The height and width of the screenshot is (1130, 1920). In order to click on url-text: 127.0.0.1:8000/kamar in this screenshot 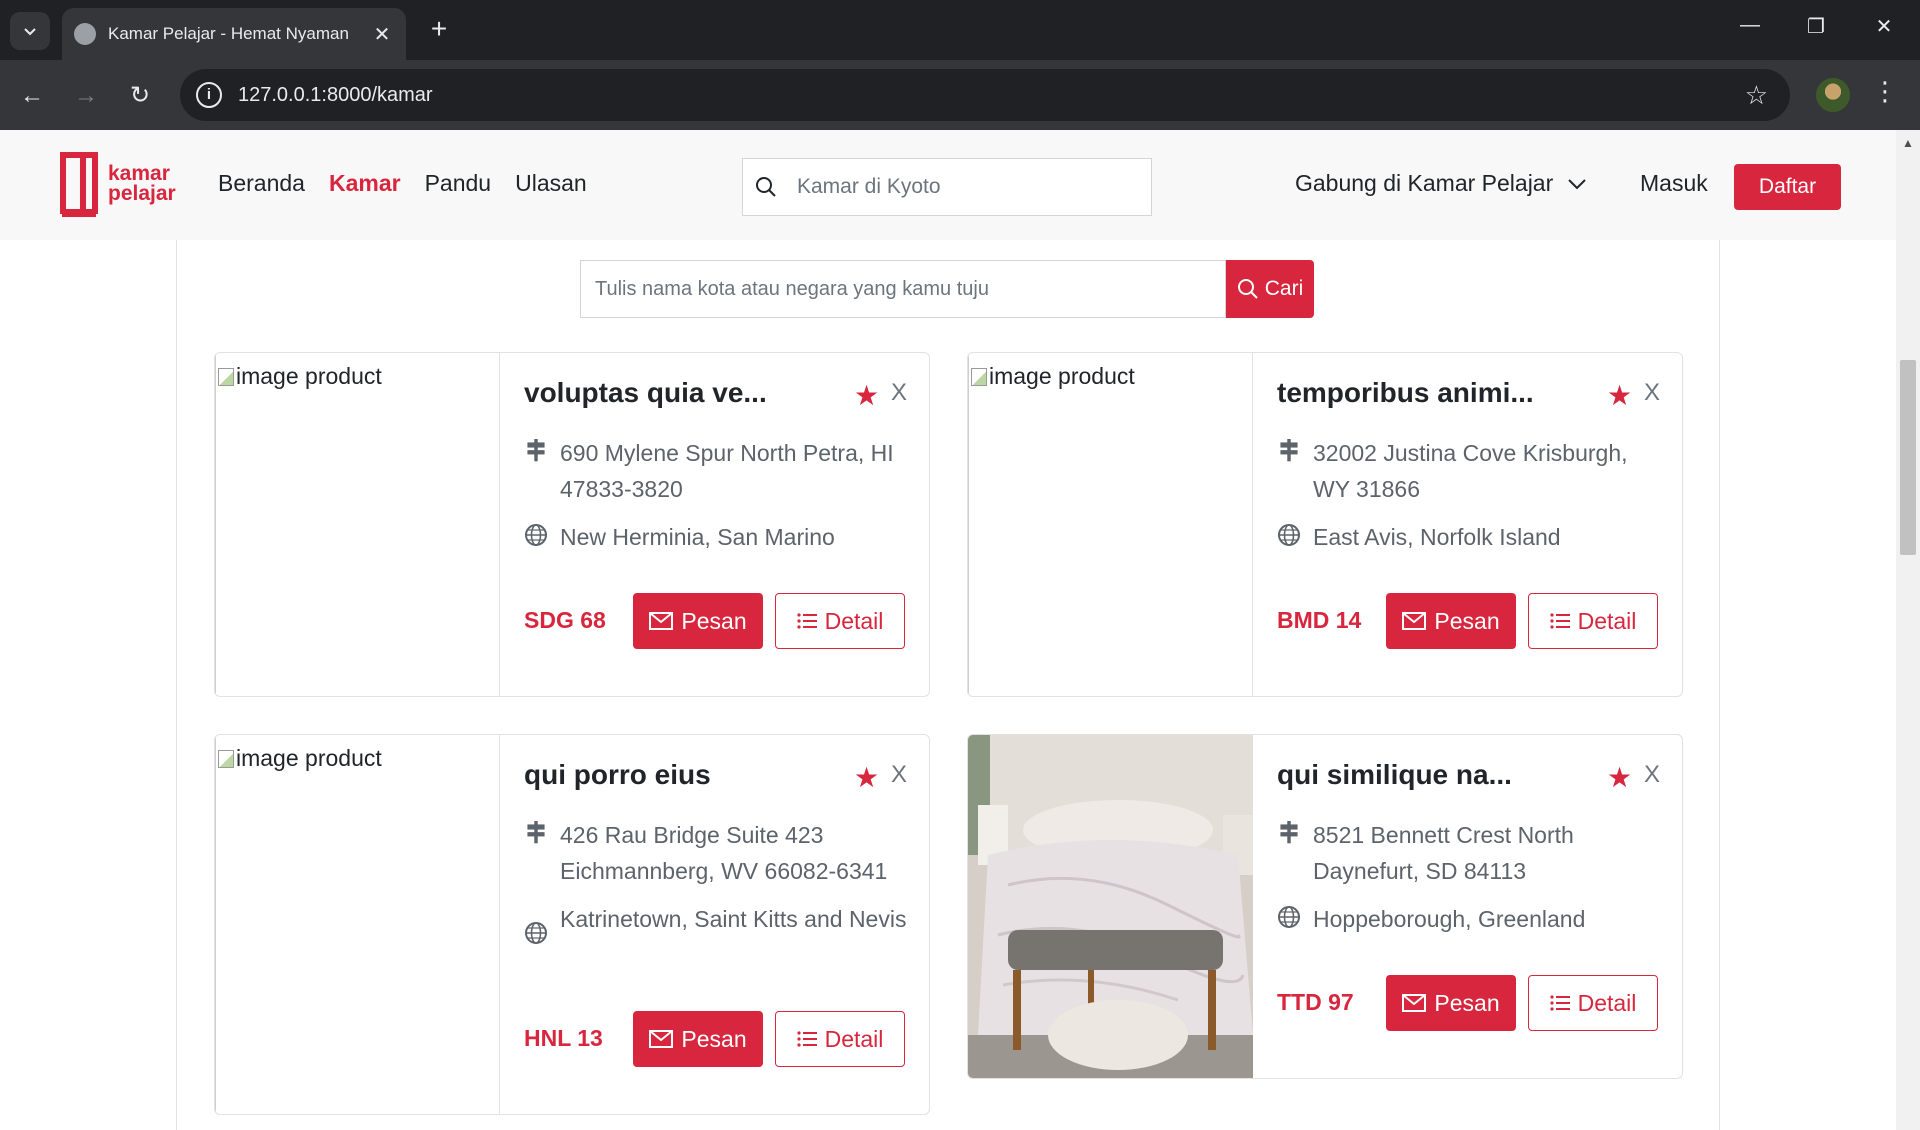, I will do `click(335, 95)`.